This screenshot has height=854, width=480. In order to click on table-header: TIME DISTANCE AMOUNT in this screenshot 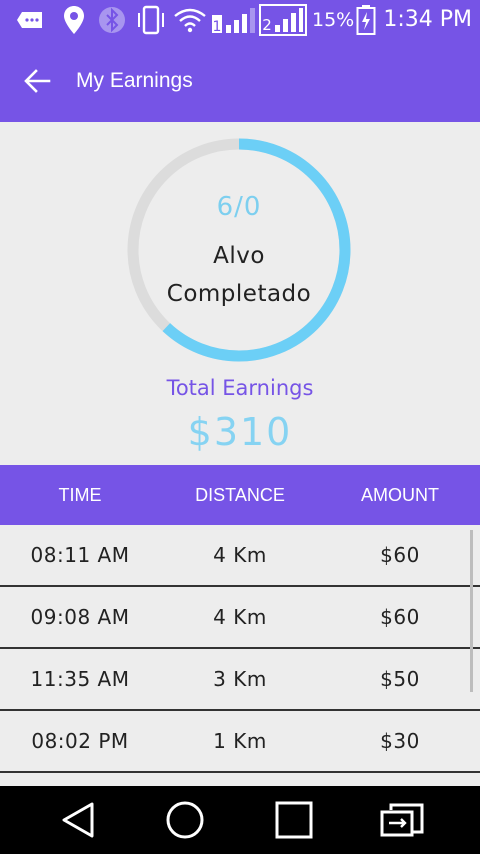, I will do `click(240, 495)`.